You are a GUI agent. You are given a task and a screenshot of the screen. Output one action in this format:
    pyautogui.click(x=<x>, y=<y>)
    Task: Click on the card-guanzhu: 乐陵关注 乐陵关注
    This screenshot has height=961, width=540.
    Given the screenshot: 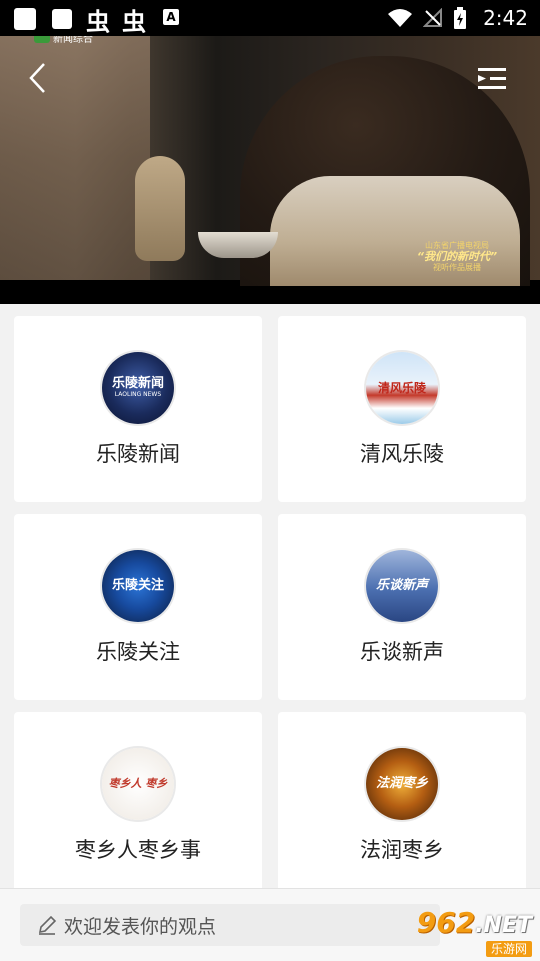 What is the action you would take?
    pyautogui.click(x=138, y=607)
    